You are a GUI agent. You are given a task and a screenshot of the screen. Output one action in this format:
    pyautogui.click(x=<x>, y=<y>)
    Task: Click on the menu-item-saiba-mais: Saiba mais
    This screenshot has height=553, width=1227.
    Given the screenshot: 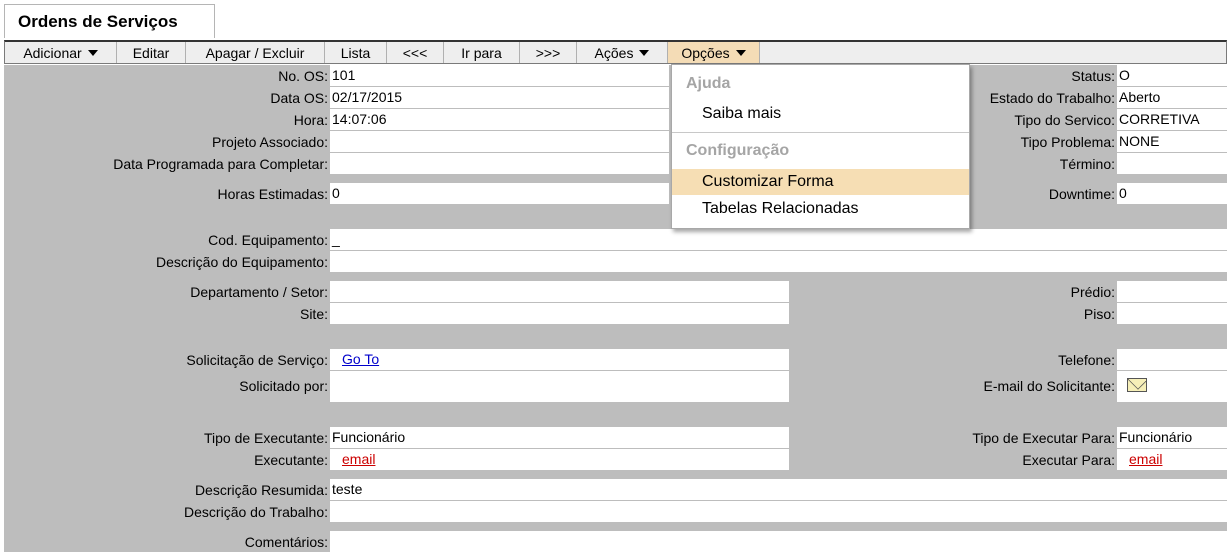 What is the action you would take?
    pyautogui.click(x=820, y=114)
    